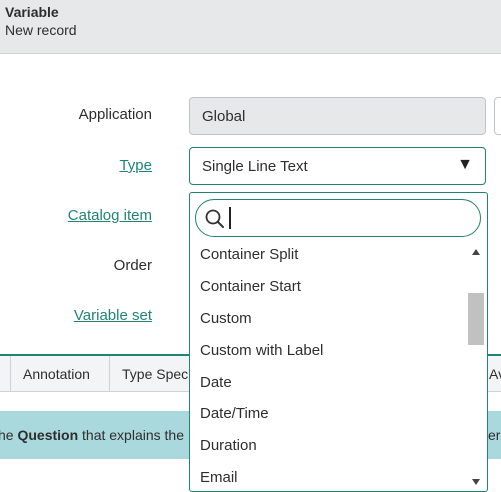  I want to click on record-header: Variable New record, so click(250, 27).